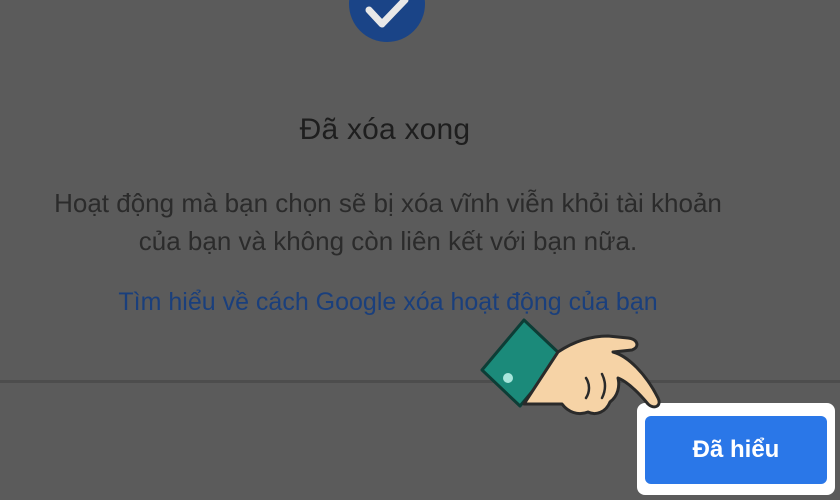  What do you see at coordinates (736, 450) in the screenshot?
I see `got-it-button: Đã hiểu` at bounding box center [736, 450].